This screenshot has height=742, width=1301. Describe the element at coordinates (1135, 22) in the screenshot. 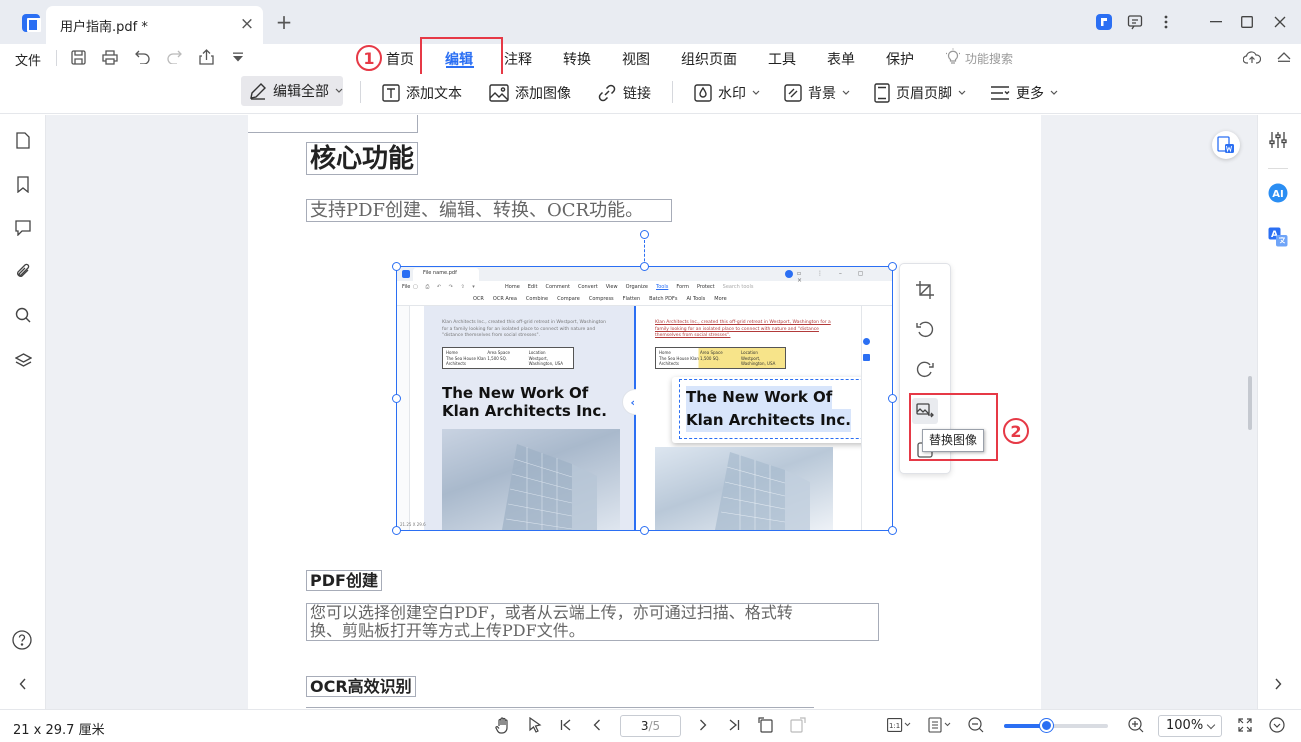

I see `feedback-icon` at that location.